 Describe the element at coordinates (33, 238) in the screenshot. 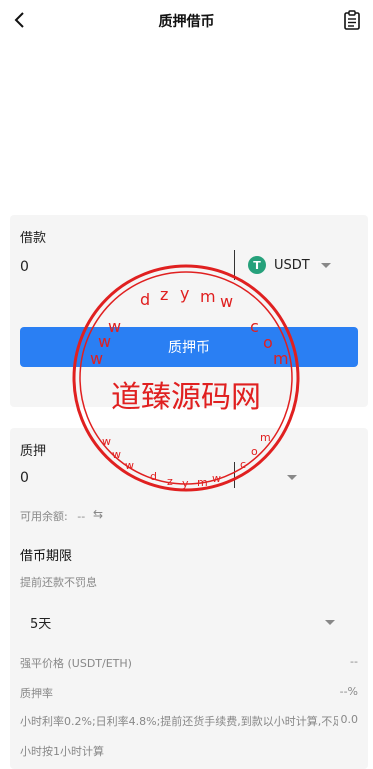

I see `borrow-label: 借款` at that location.